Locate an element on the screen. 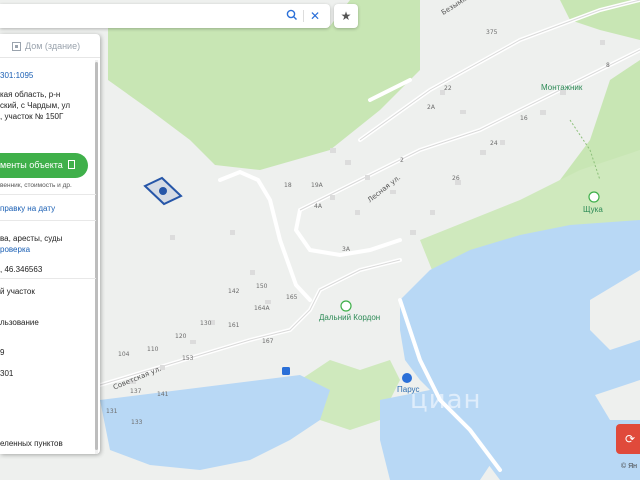  house-number: 110 is located at coordinates (153, 349).